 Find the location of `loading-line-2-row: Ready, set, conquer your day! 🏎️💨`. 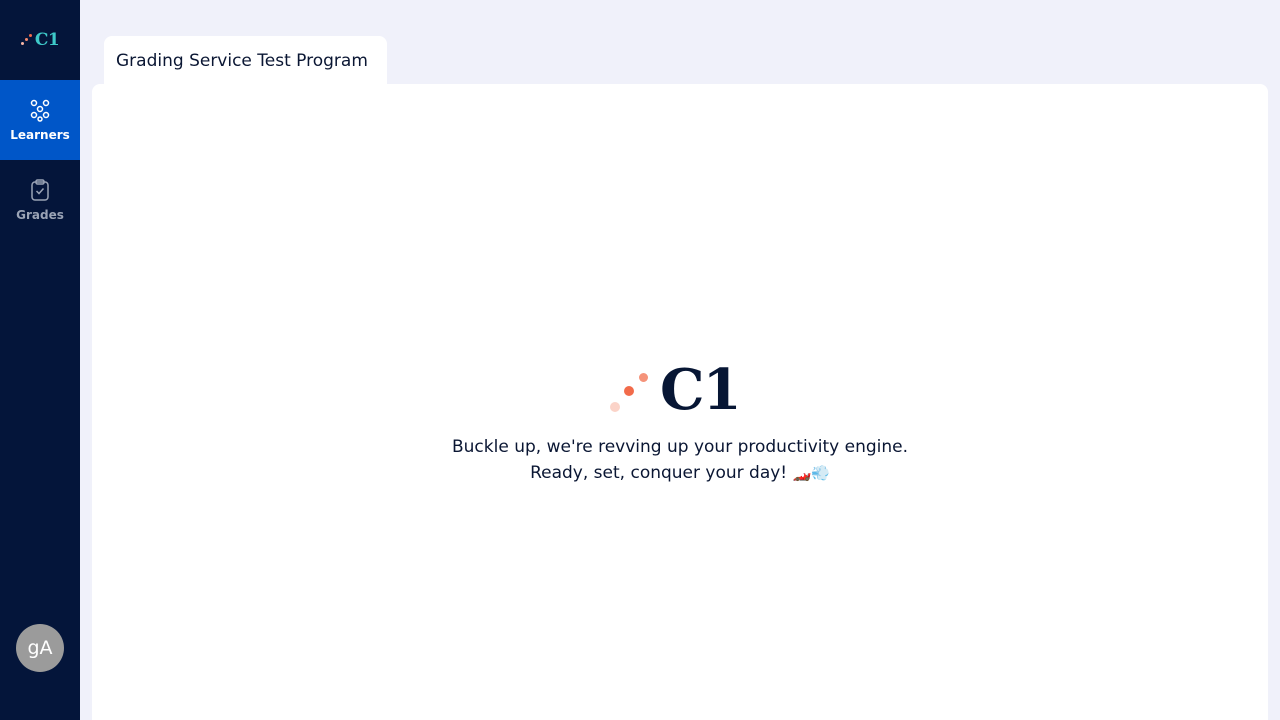

loading-line-2-row: Ready, set, conquer your day! 🏎️💨 is located at coordinates (680, 473).